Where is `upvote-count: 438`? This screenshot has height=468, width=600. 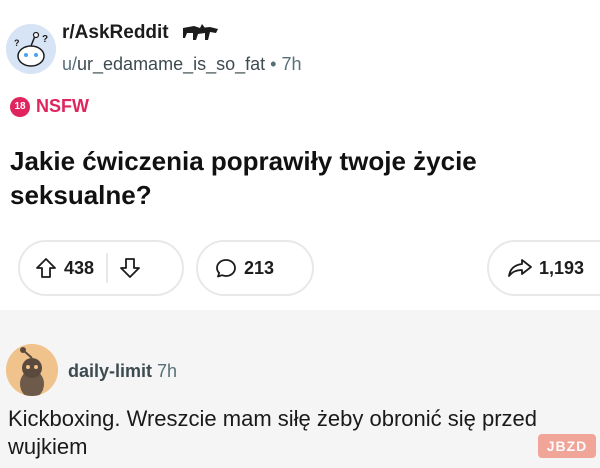 upvote-count: 438 is located at coordinates (79, 267).